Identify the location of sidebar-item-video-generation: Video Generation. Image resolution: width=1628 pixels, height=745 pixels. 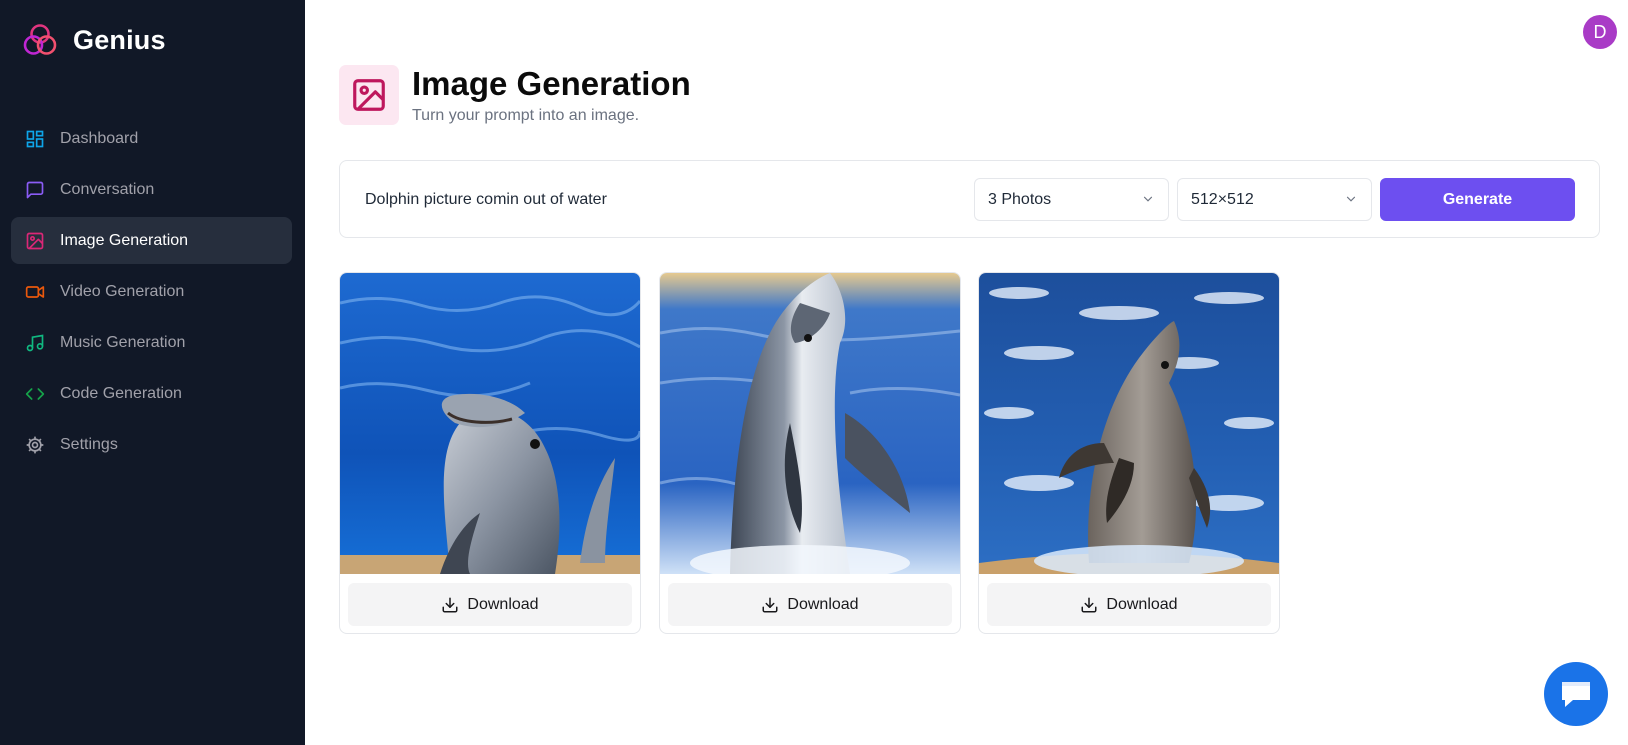
(151, 291).